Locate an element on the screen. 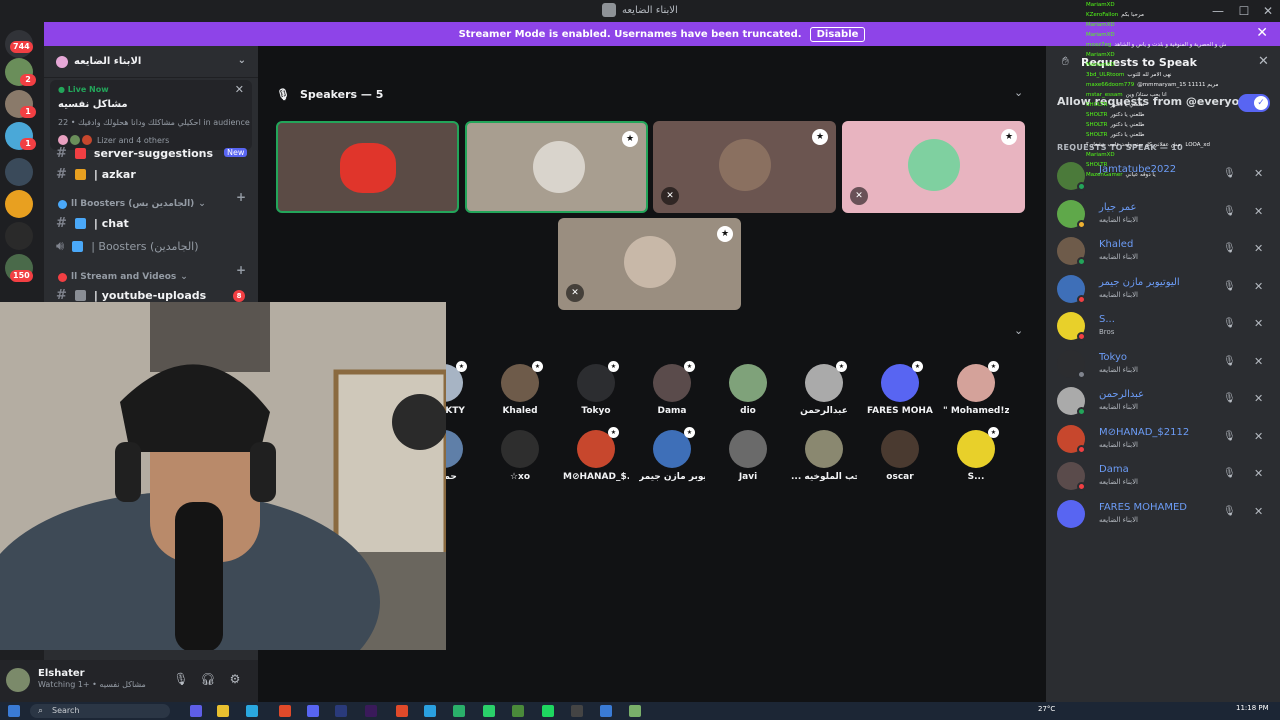  teams-icon is located at coordinates (196, 711).